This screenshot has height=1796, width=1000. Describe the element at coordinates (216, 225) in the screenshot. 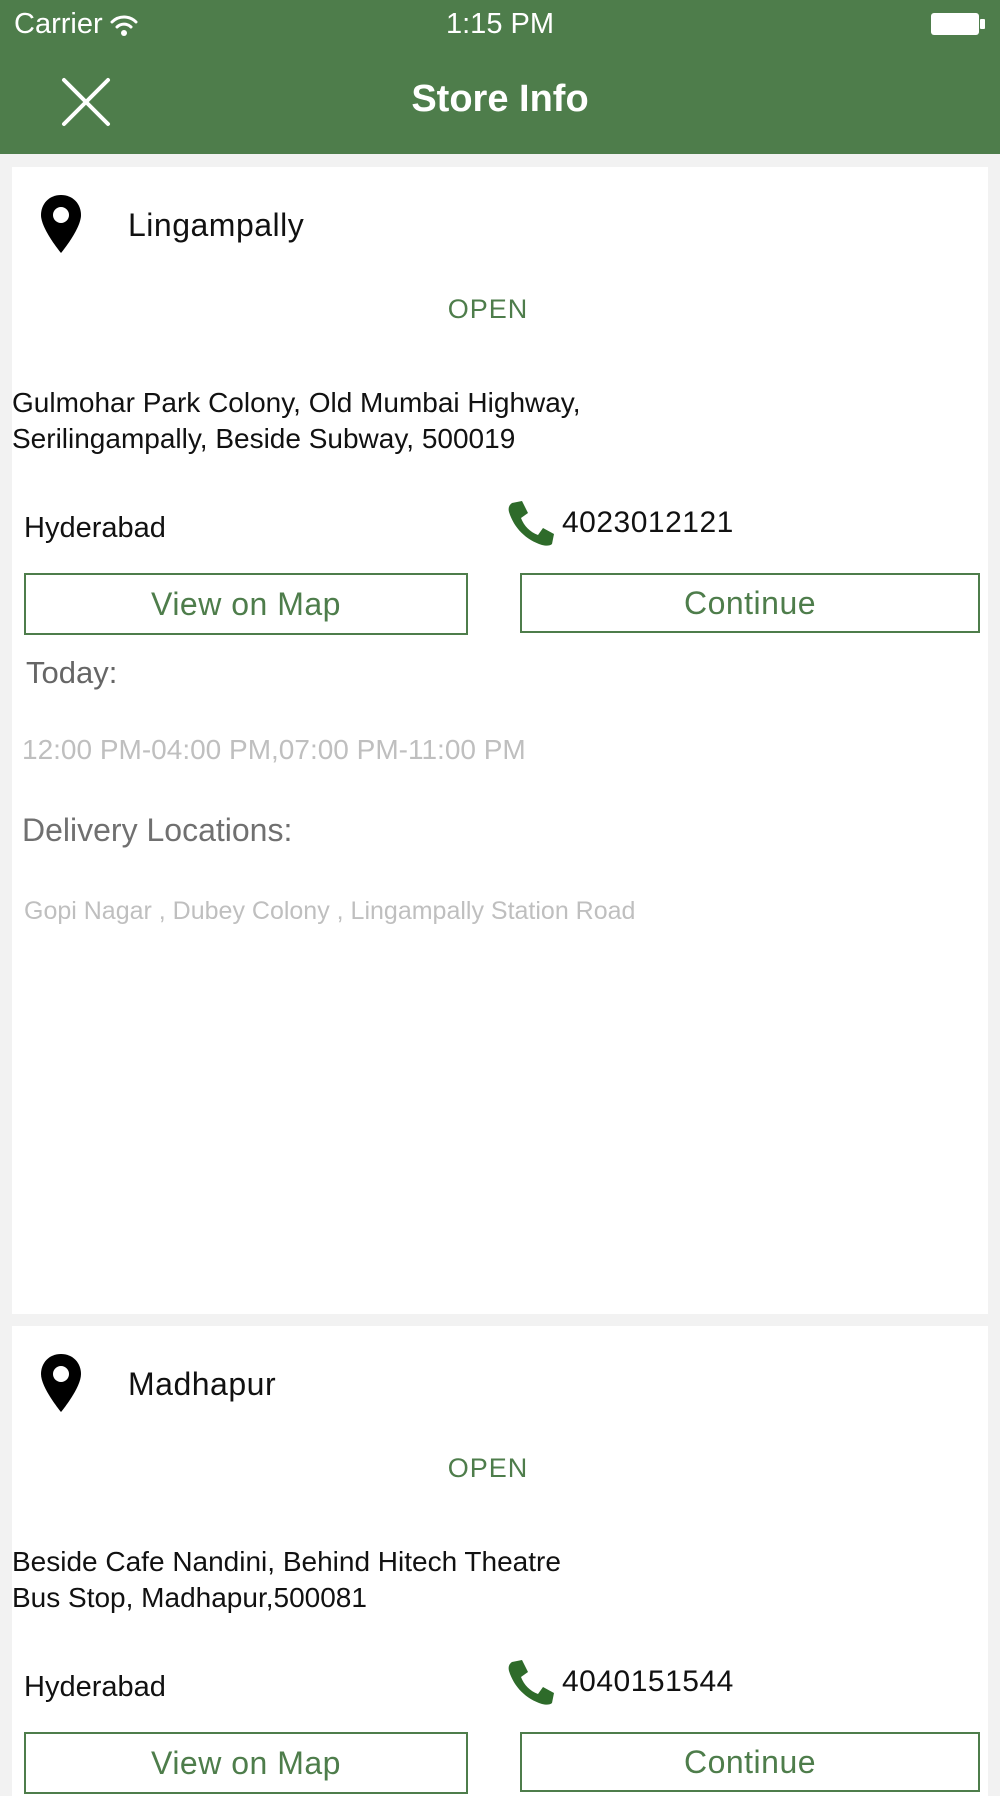

I see `store-name: Lingampally` at that location.